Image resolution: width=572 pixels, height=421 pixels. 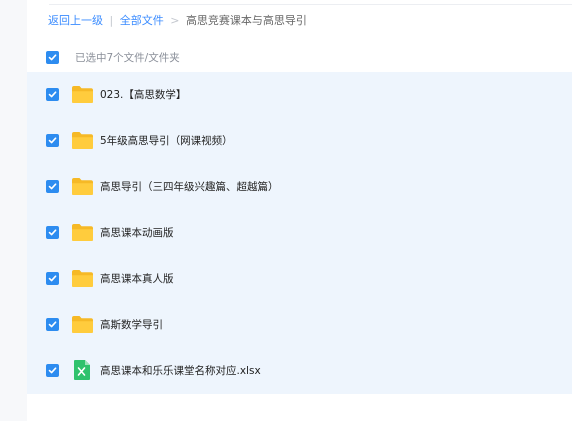 What do you see at coordinates (180, 371) in the screenshot?
I see `file-name: 高思课本和乐乐课堂名称对应.xlsx` at bounding box center [180, 371].